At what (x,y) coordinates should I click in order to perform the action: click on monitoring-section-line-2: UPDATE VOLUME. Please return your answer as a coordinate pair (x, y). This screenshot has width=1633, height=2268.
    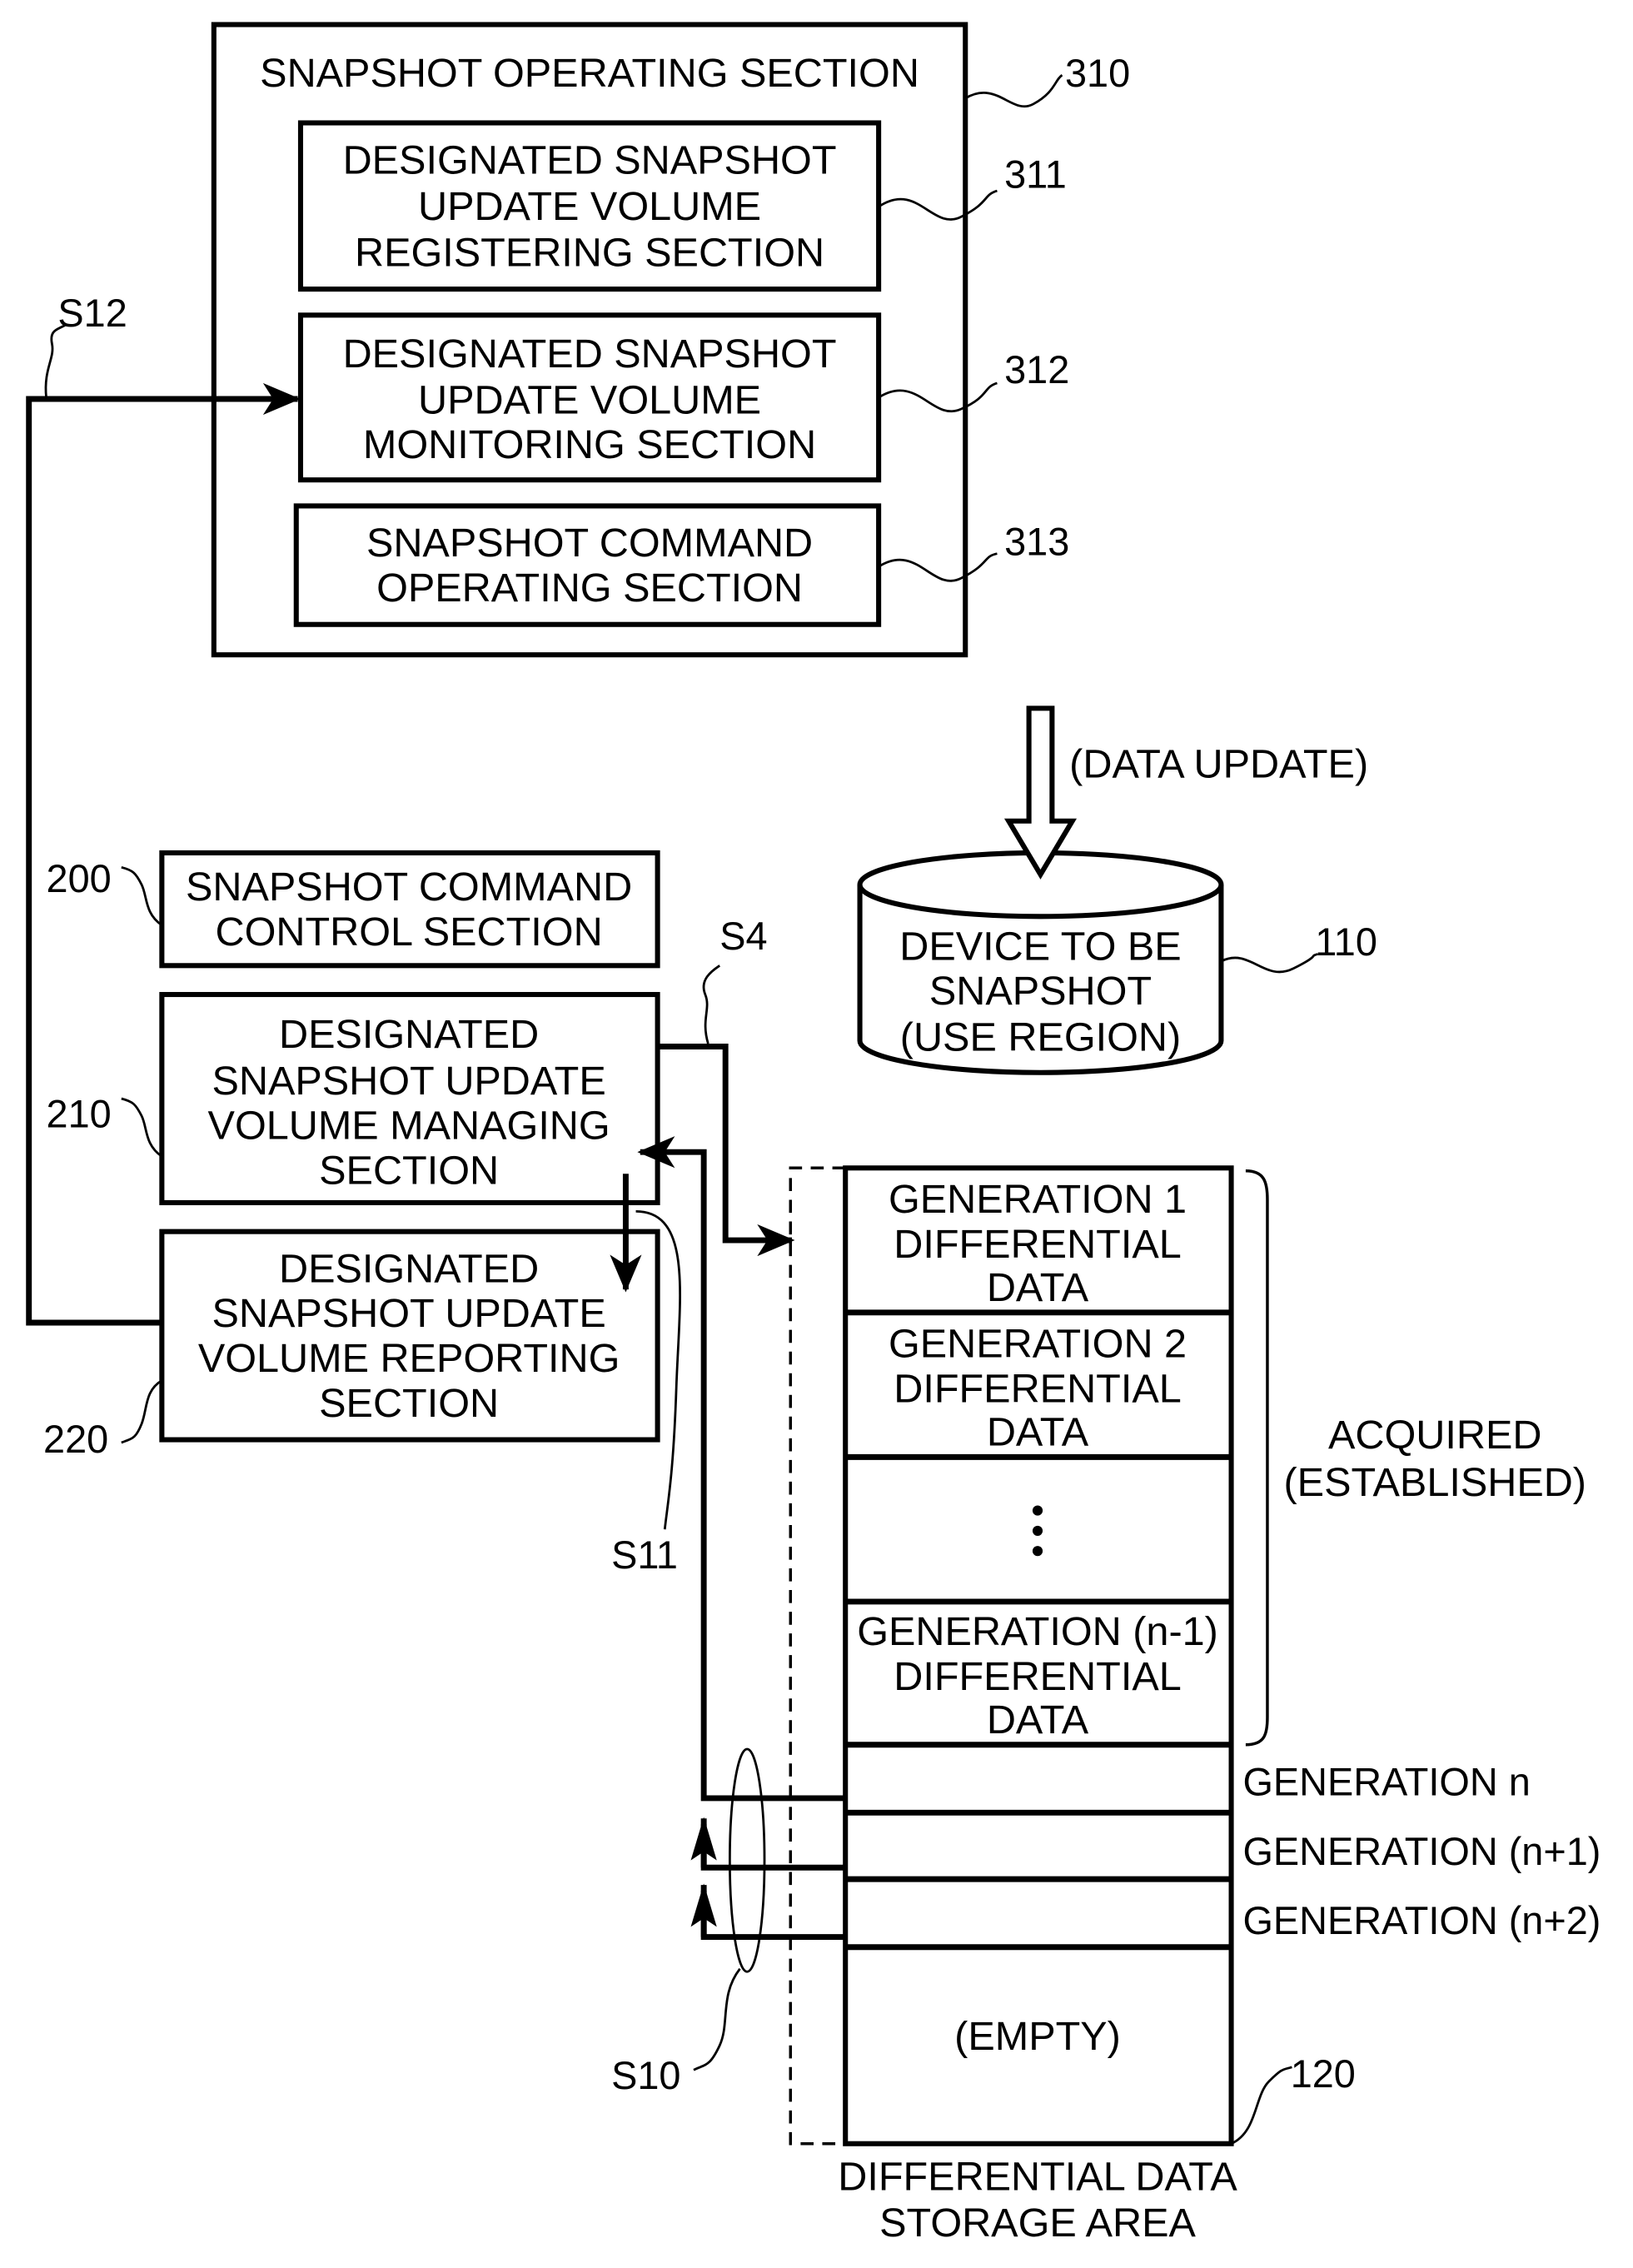
    Looking at the image, I should click on (590, 399).